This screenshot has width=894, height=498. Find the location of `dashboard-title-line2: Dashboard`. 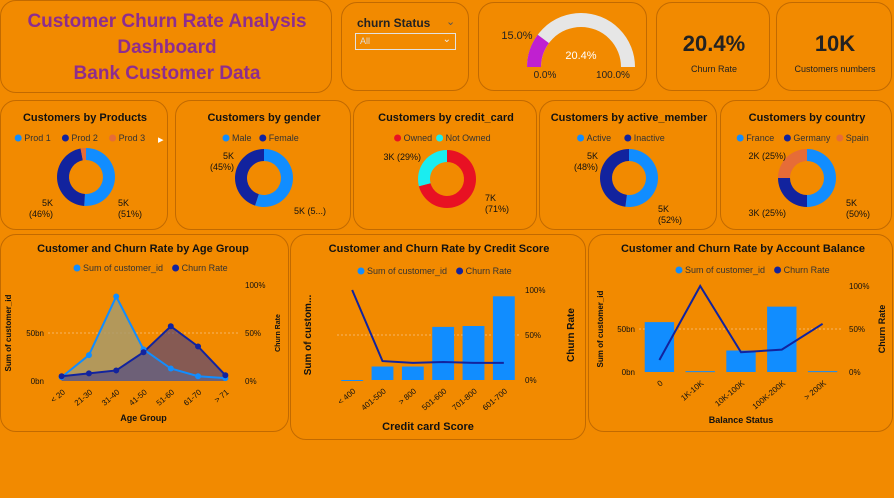

dashboard-title-line2: Dashboard is located at coordinates (167, 47).